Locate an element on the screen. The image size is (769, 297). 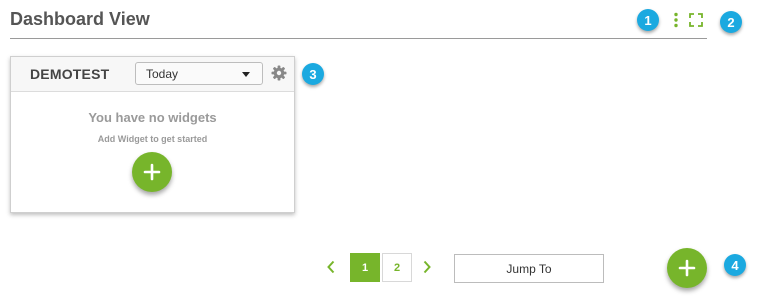
page-button-1: 1 is located at coordinates (365, 267).